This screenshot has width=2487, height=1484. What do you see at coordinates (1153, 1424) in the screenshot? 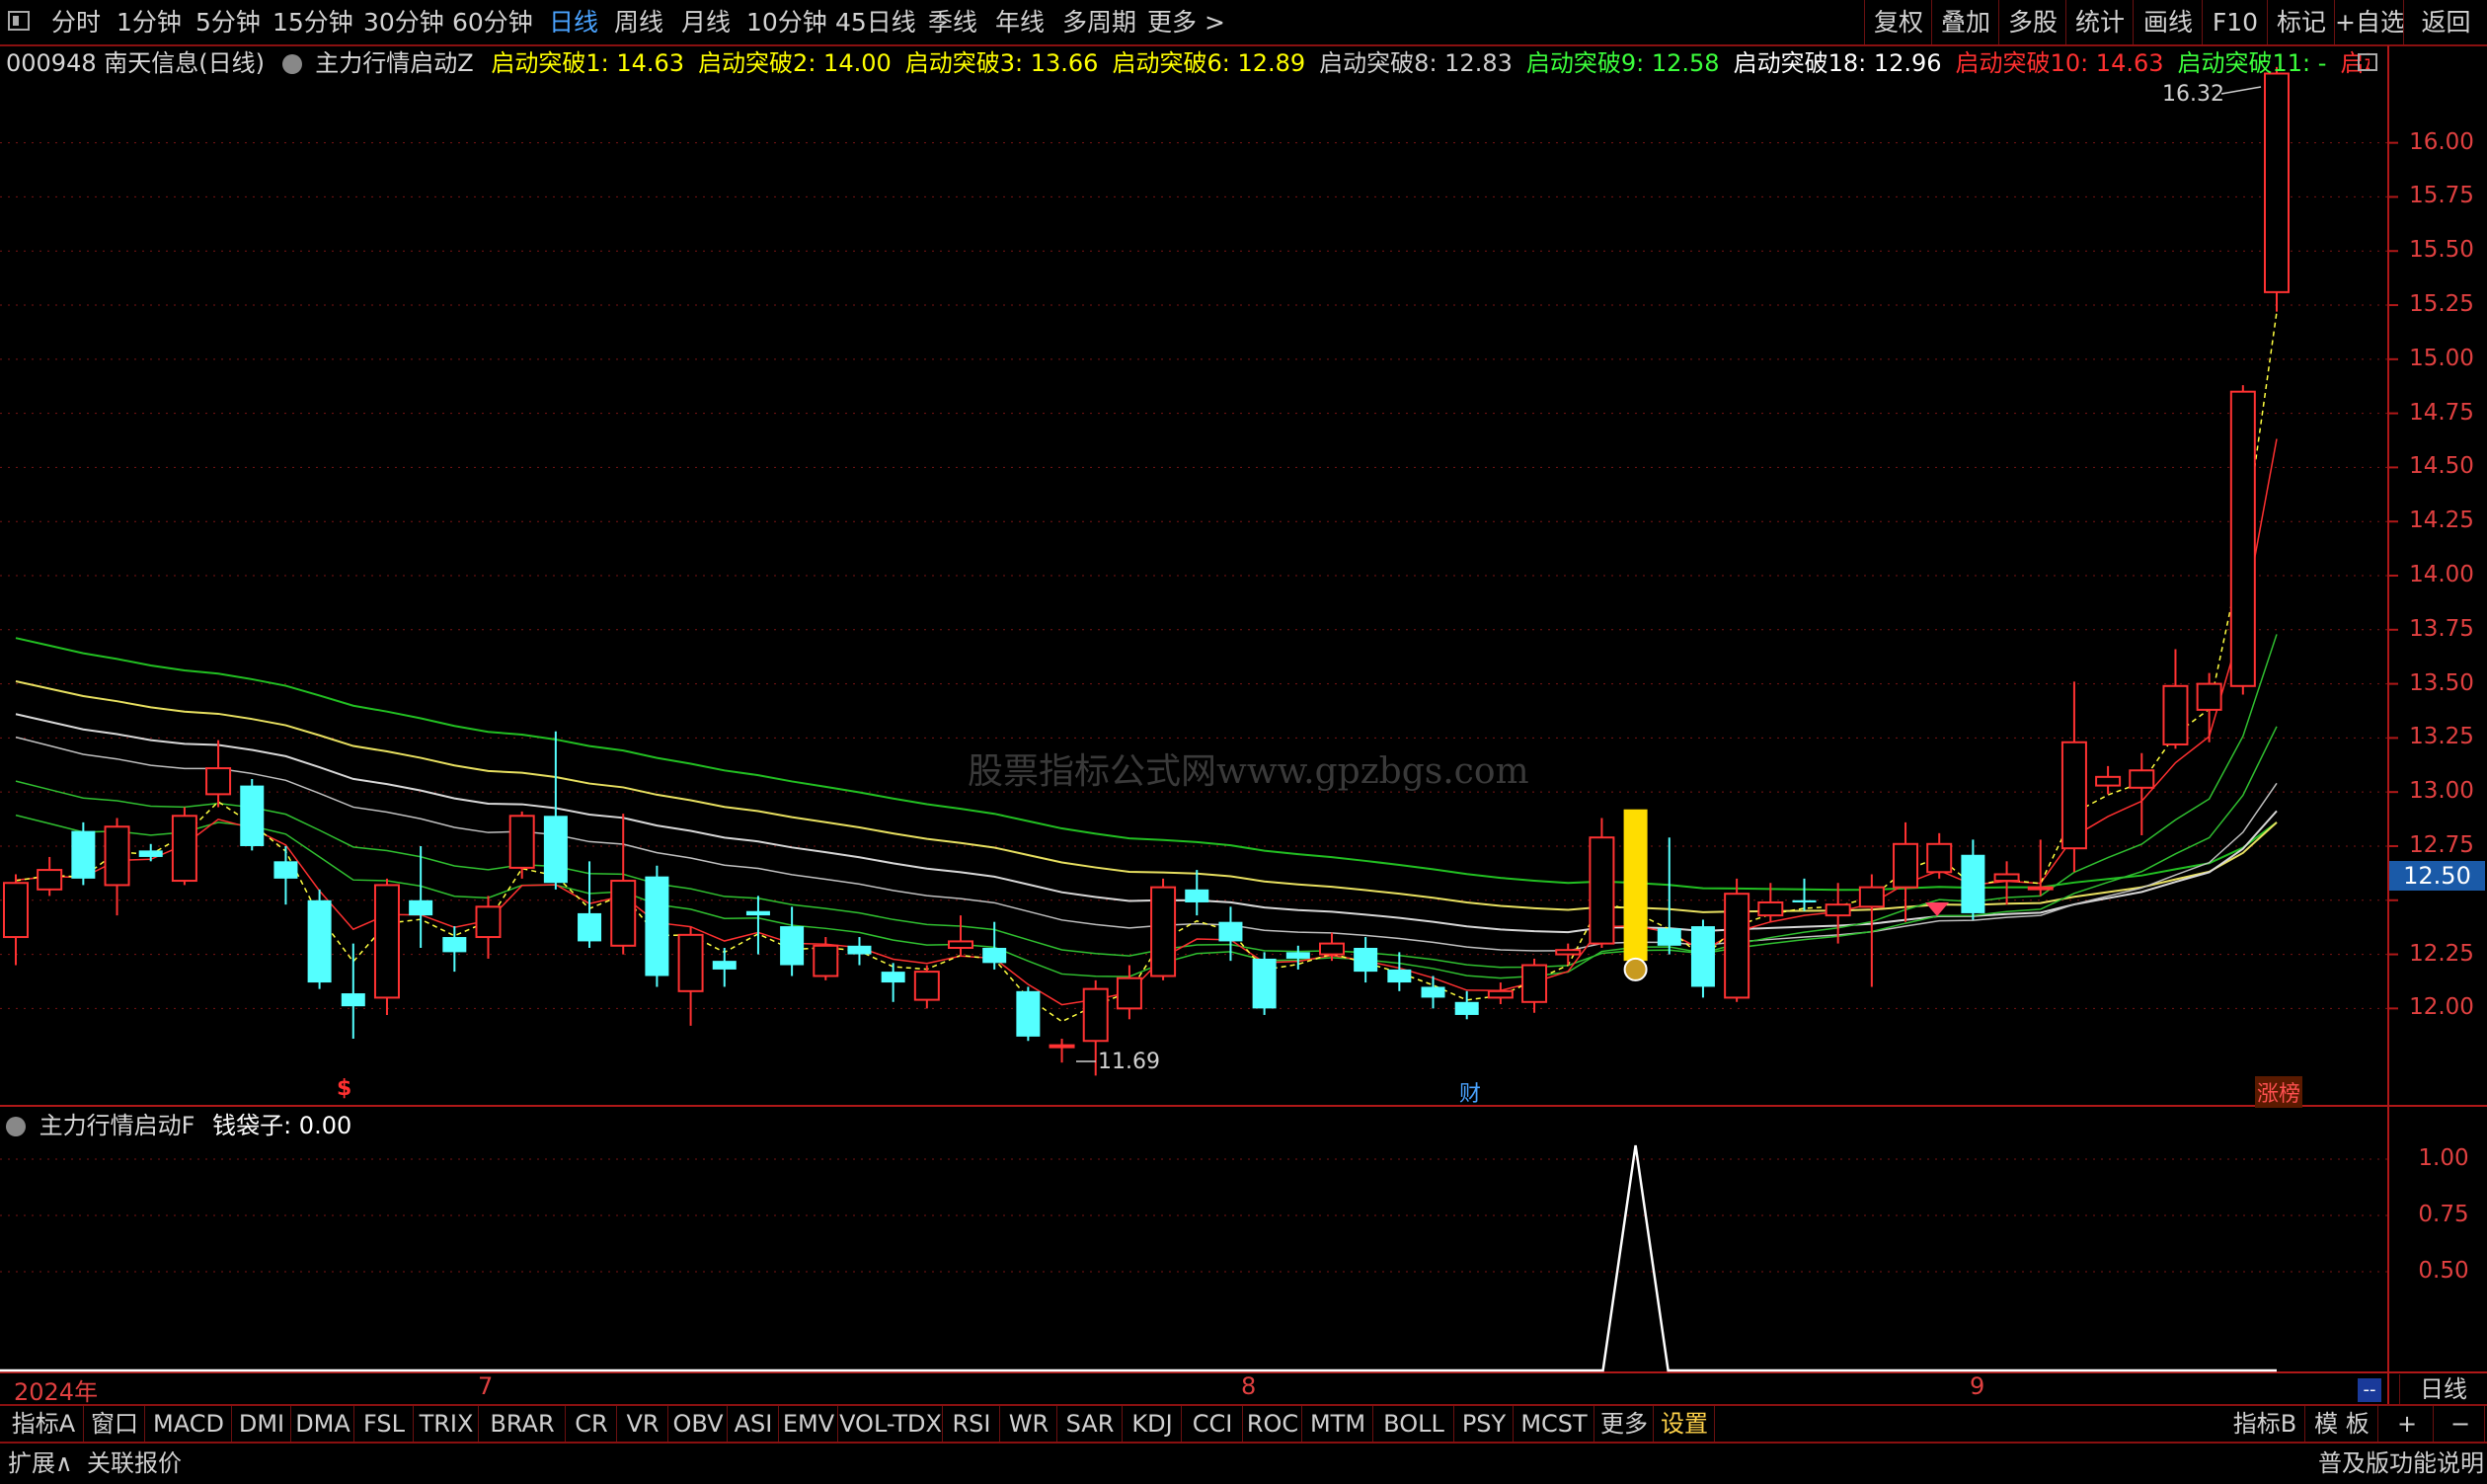
I see `indicator-tab-17: KDJ` at bounding box center [1153, 1424].